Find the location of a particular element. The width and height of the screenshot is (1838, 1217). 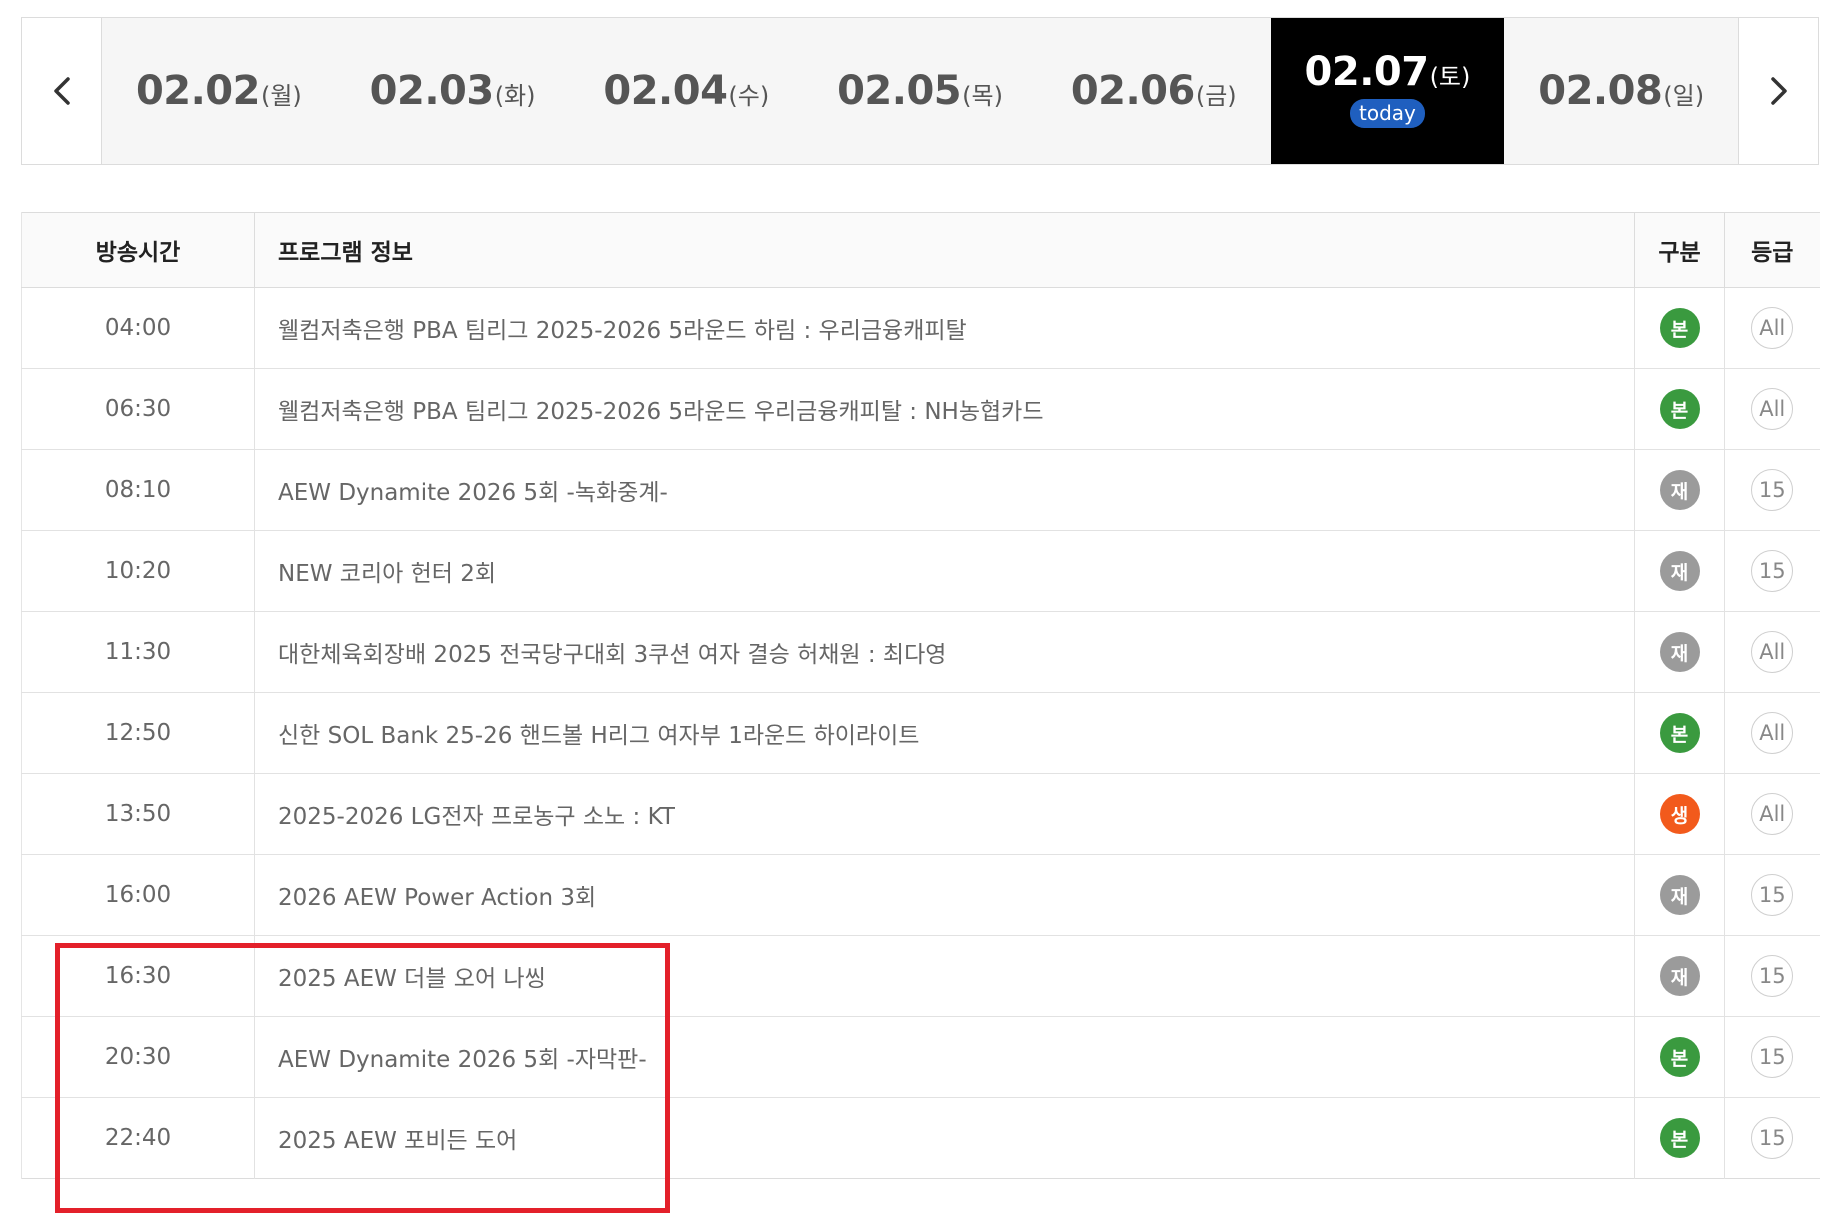

table-row: 16:30 2025 AEW 더블 오어 나씽 재 15 is located at coordinates (920, 976).